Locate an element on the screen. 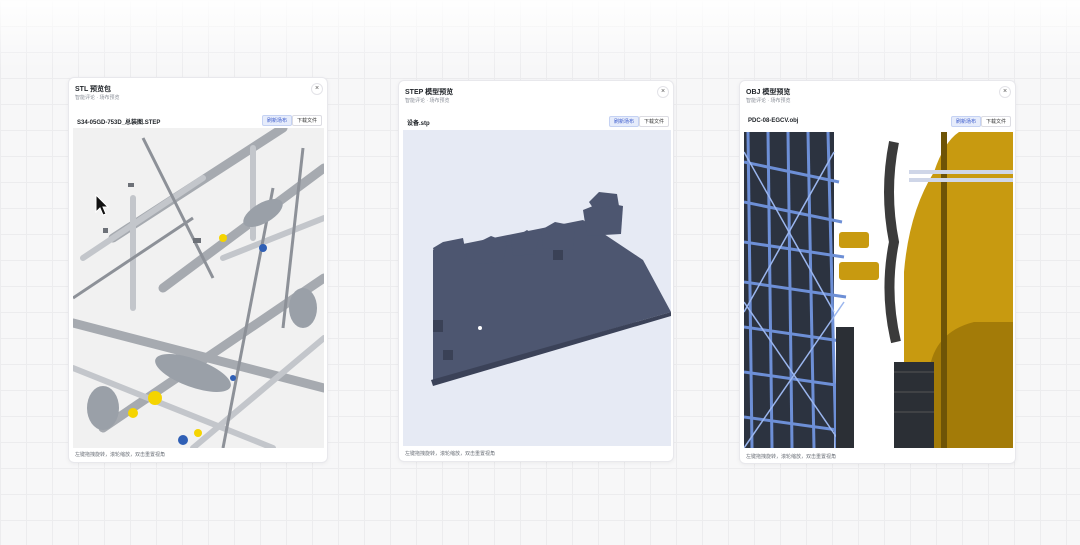 Image resolution: width=1080 pixels, height=545 pixels. card-title: OBJ 模型预览 is located at coordinates (768, 92).